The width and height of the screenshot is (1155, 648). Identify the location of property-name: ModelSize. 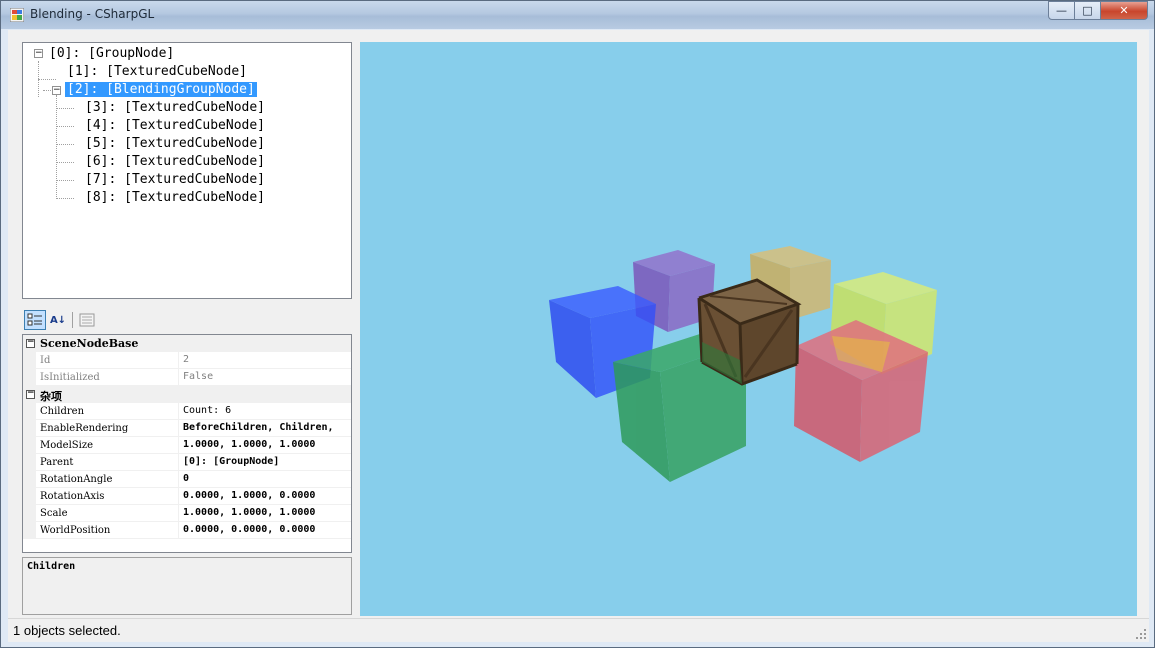
(67, 445).